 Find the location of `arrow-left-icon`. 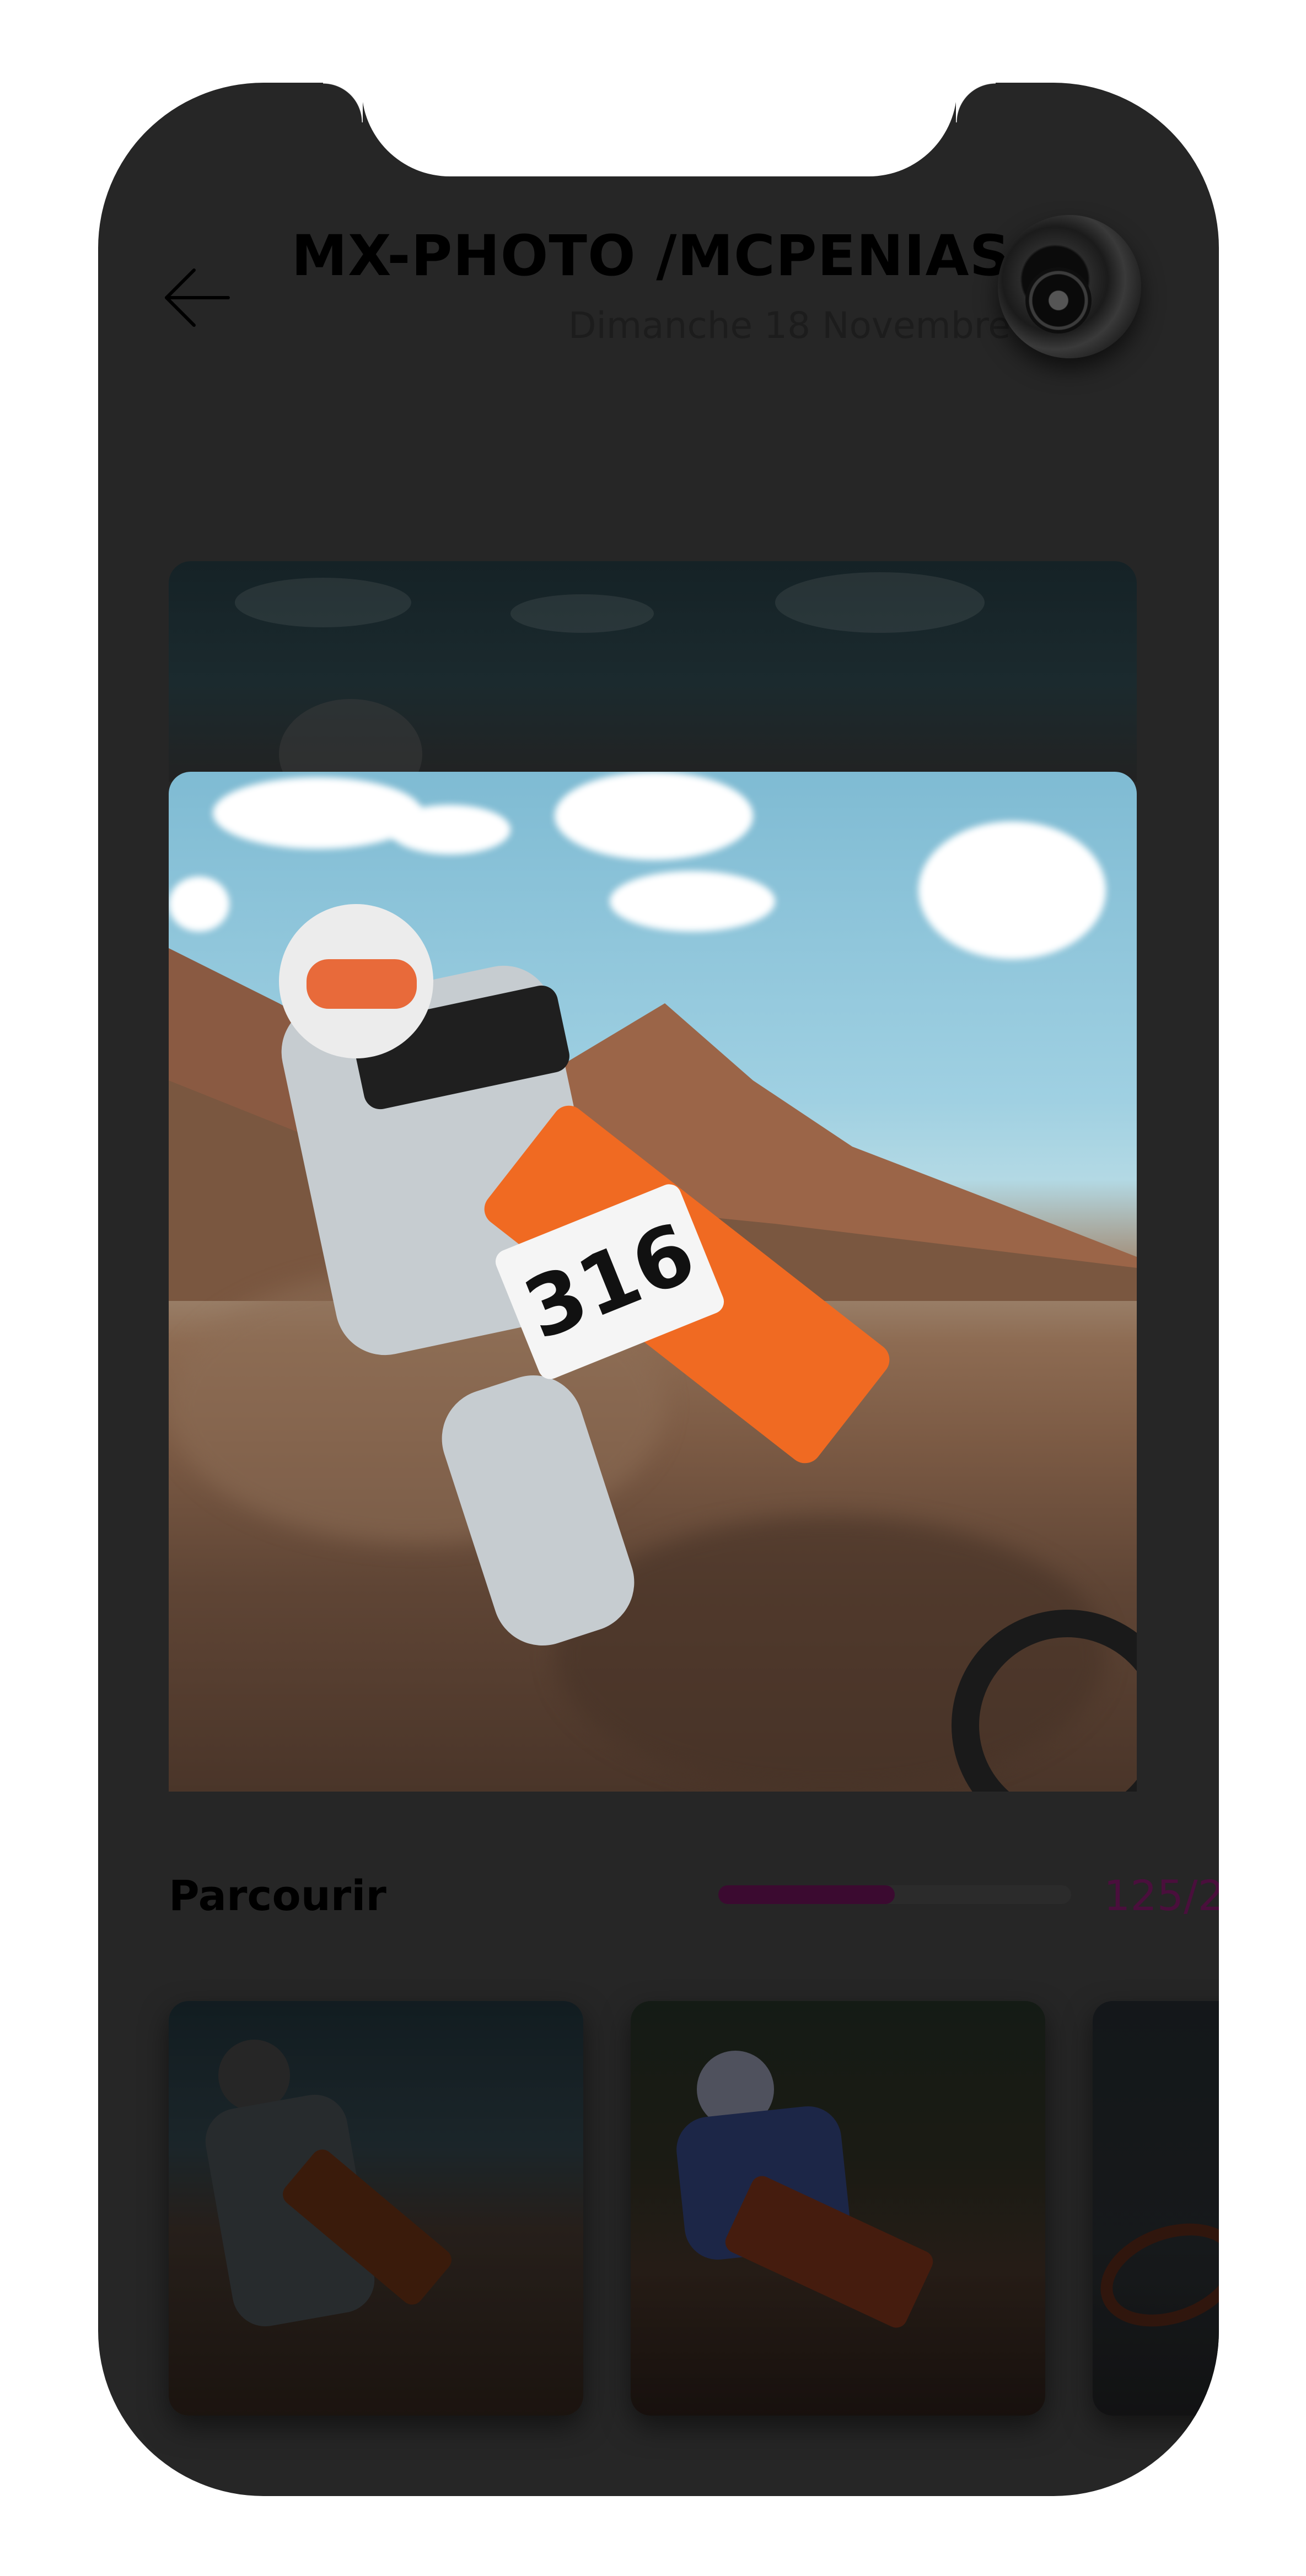

arrow-left-icon is located at coordinates (197, 297).